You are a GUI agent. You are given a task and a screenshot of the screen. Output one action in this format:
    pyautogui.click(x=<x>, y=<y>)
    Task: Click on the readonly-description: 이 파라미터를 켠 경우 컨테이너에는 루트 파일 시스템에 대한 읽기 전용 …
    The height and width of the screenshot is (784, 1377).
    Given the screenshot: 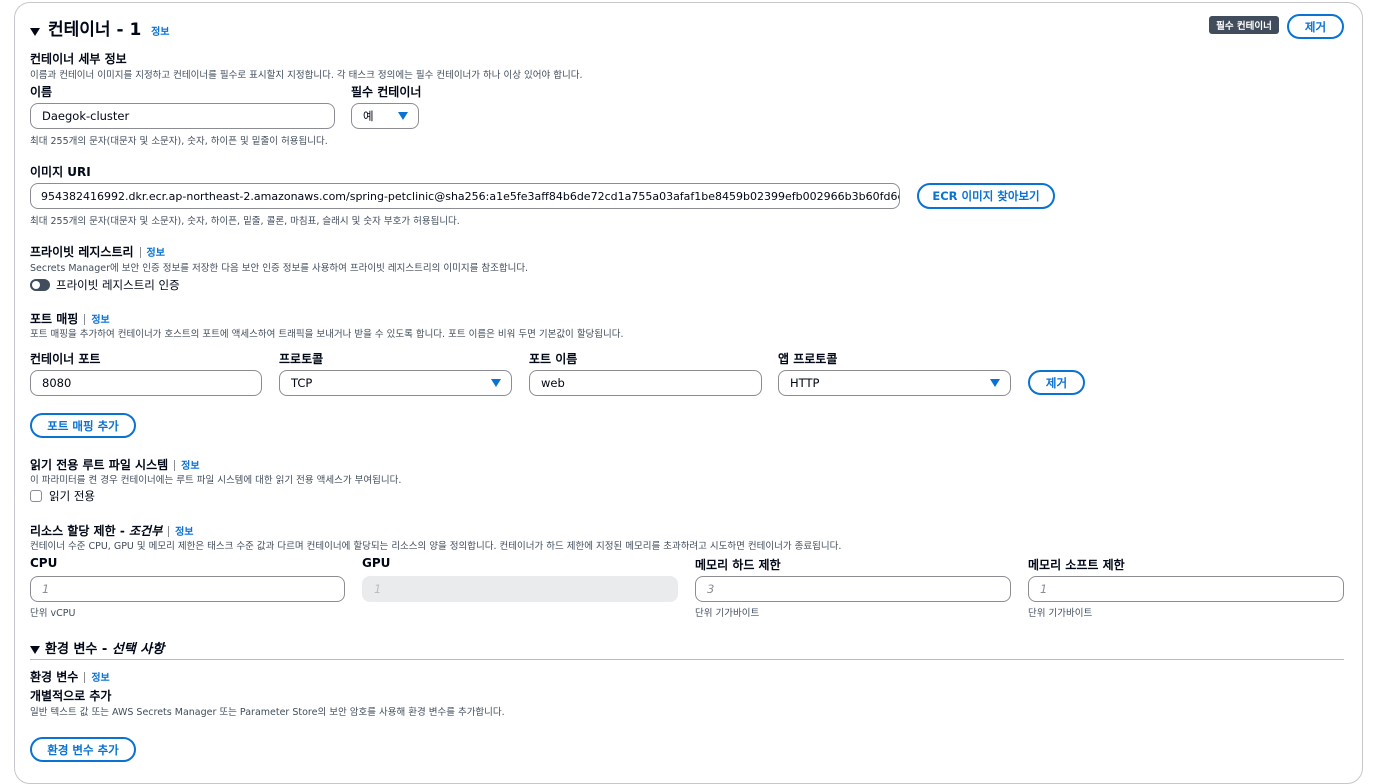 What is the action you would take?
    pyautogui.click(x=216, y=480)
    